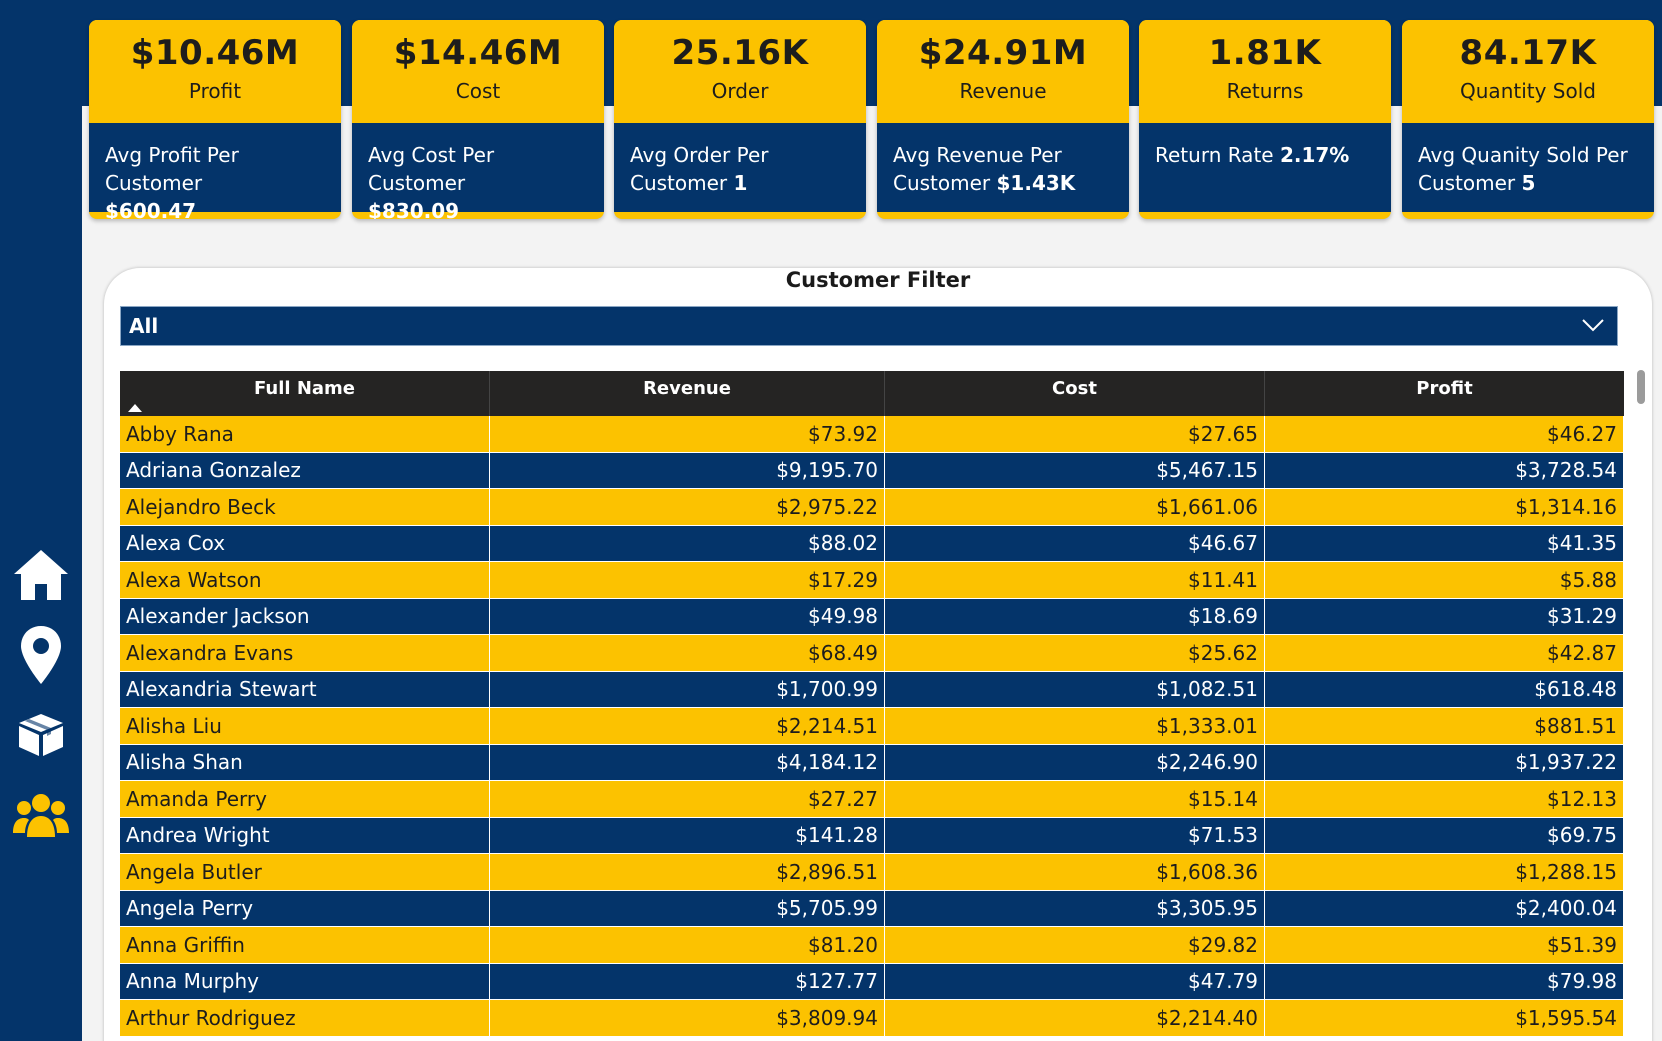 This screenshot has width=1662, height=1041. Describe the element at coordinates (872, 653) in the screenshot. I see `table-row: Alexandra Evans $68.49 $25.62 $42.87` at that location.